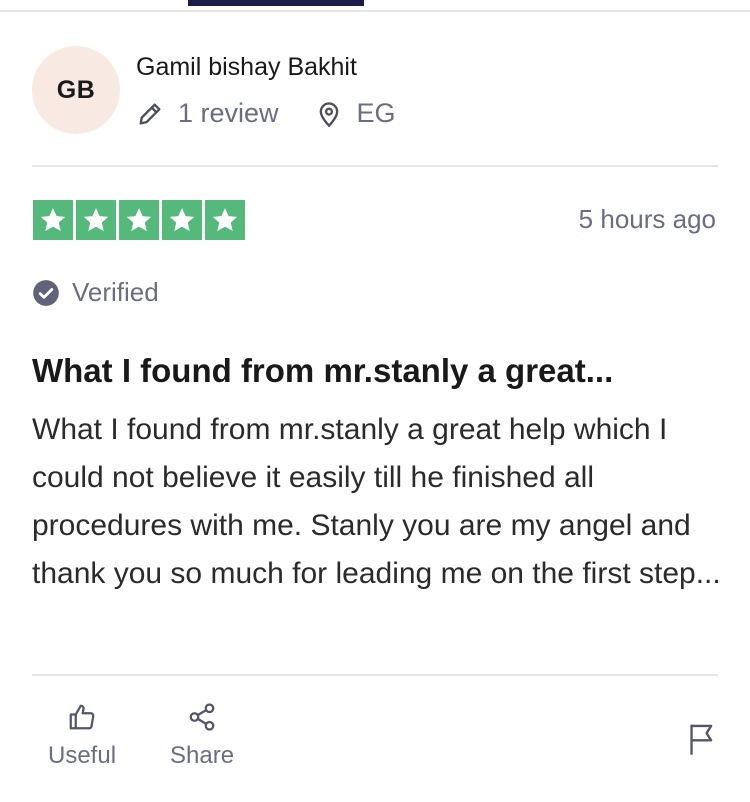 This screenshot has width=750, height=802. What do you see at coordinates (376, 113) in the screenshot?
I see `country-code: EG` at bounding box center [376, 113].